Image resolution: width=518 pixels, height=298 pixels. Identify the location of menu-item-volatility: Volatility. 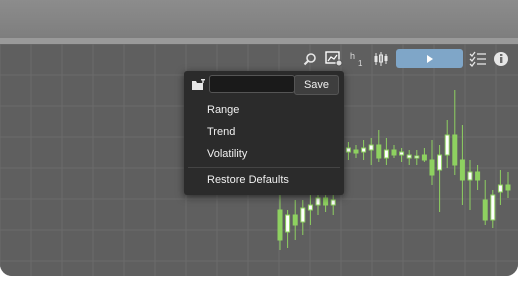
(227, 154).